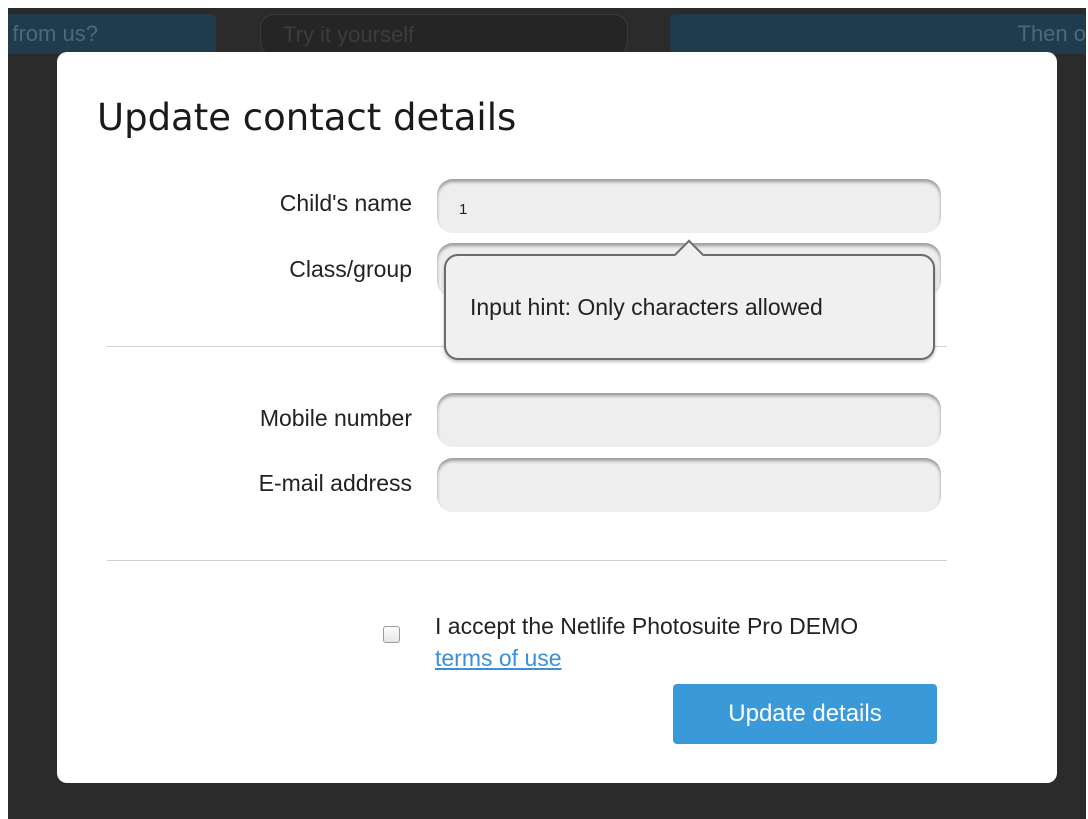 Image resolution: width=1088 pixels, height=819 pixels. What do you see at coordinates (689, 485) in the screenshot?
I see `email-address-input` at bounding box center [689, 485].